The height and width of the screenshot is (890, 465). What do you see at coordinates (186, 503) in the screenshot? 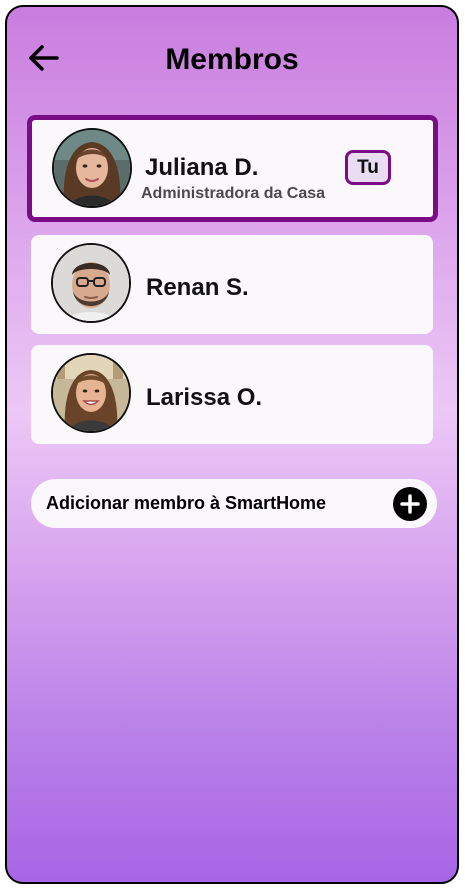
I see `add-member-label: Adicionar membro à SmartHome` at bounding box center [186, 503].